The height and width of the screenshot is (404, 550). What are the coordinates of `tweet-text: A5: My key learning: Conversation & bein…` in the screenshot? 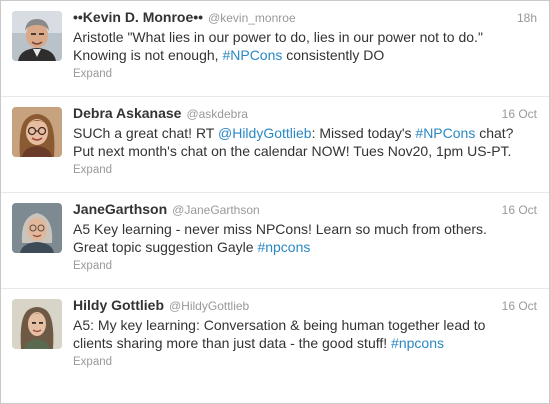 It's located at (299, 334).